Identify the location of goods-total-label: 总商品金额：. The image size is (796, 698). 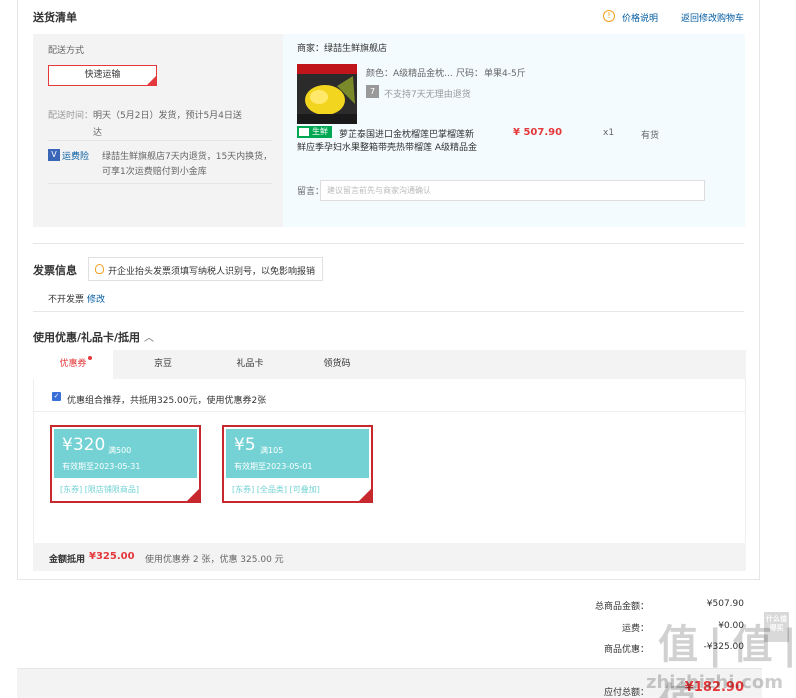
(621, 607).